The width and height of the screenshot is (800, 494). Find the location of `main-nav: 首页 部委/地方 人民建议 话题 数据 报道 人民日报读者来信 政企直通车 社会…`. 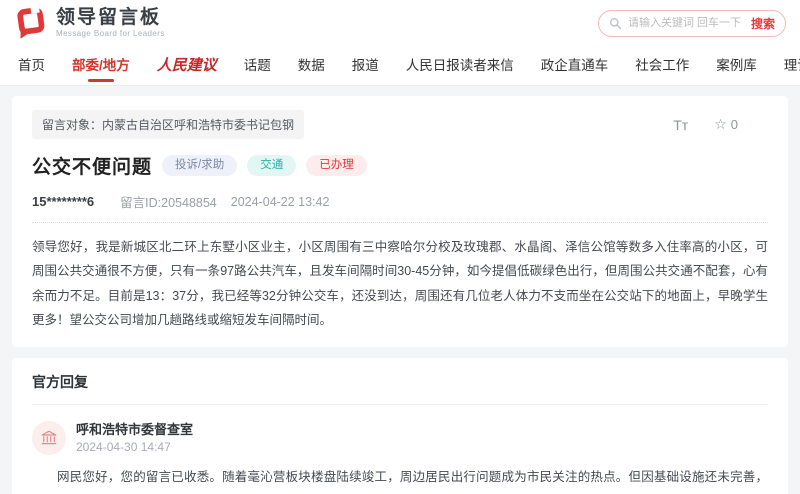

main-nav: 首页 部委/地方 人民建议 话题 数据 报道 人民日报读者来信 政企直通车 社会… is located at coordinates (400, 66).